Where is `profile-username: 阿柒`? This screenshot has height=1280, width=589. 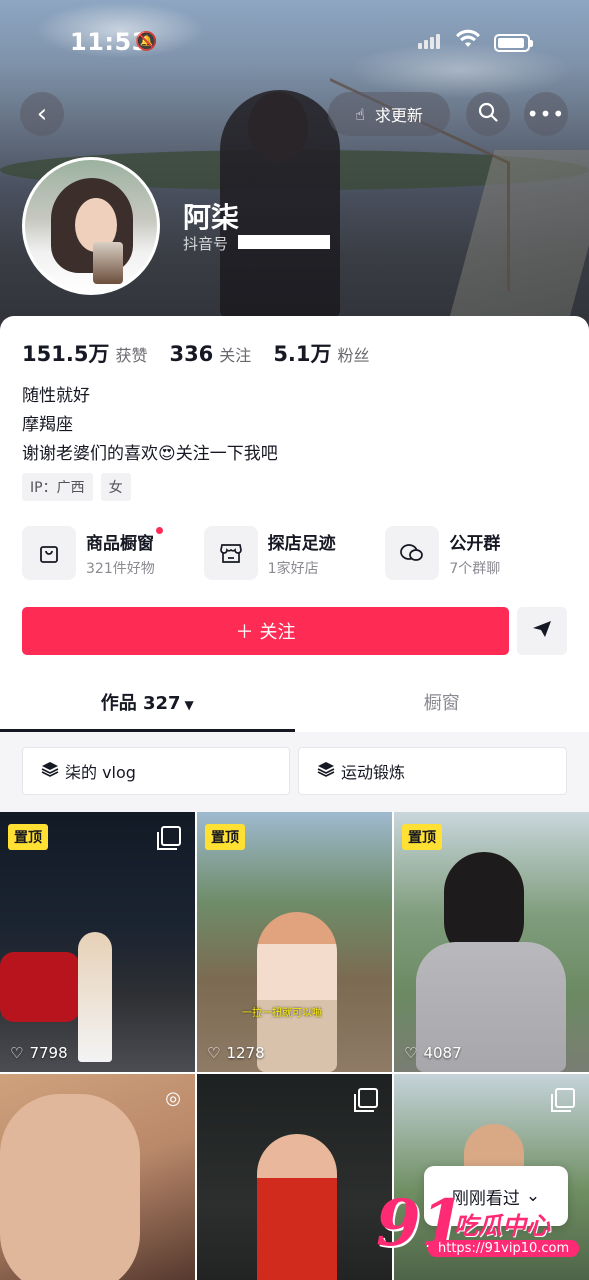
profile-username: 阿柒 is located at coordinates (211, 217).